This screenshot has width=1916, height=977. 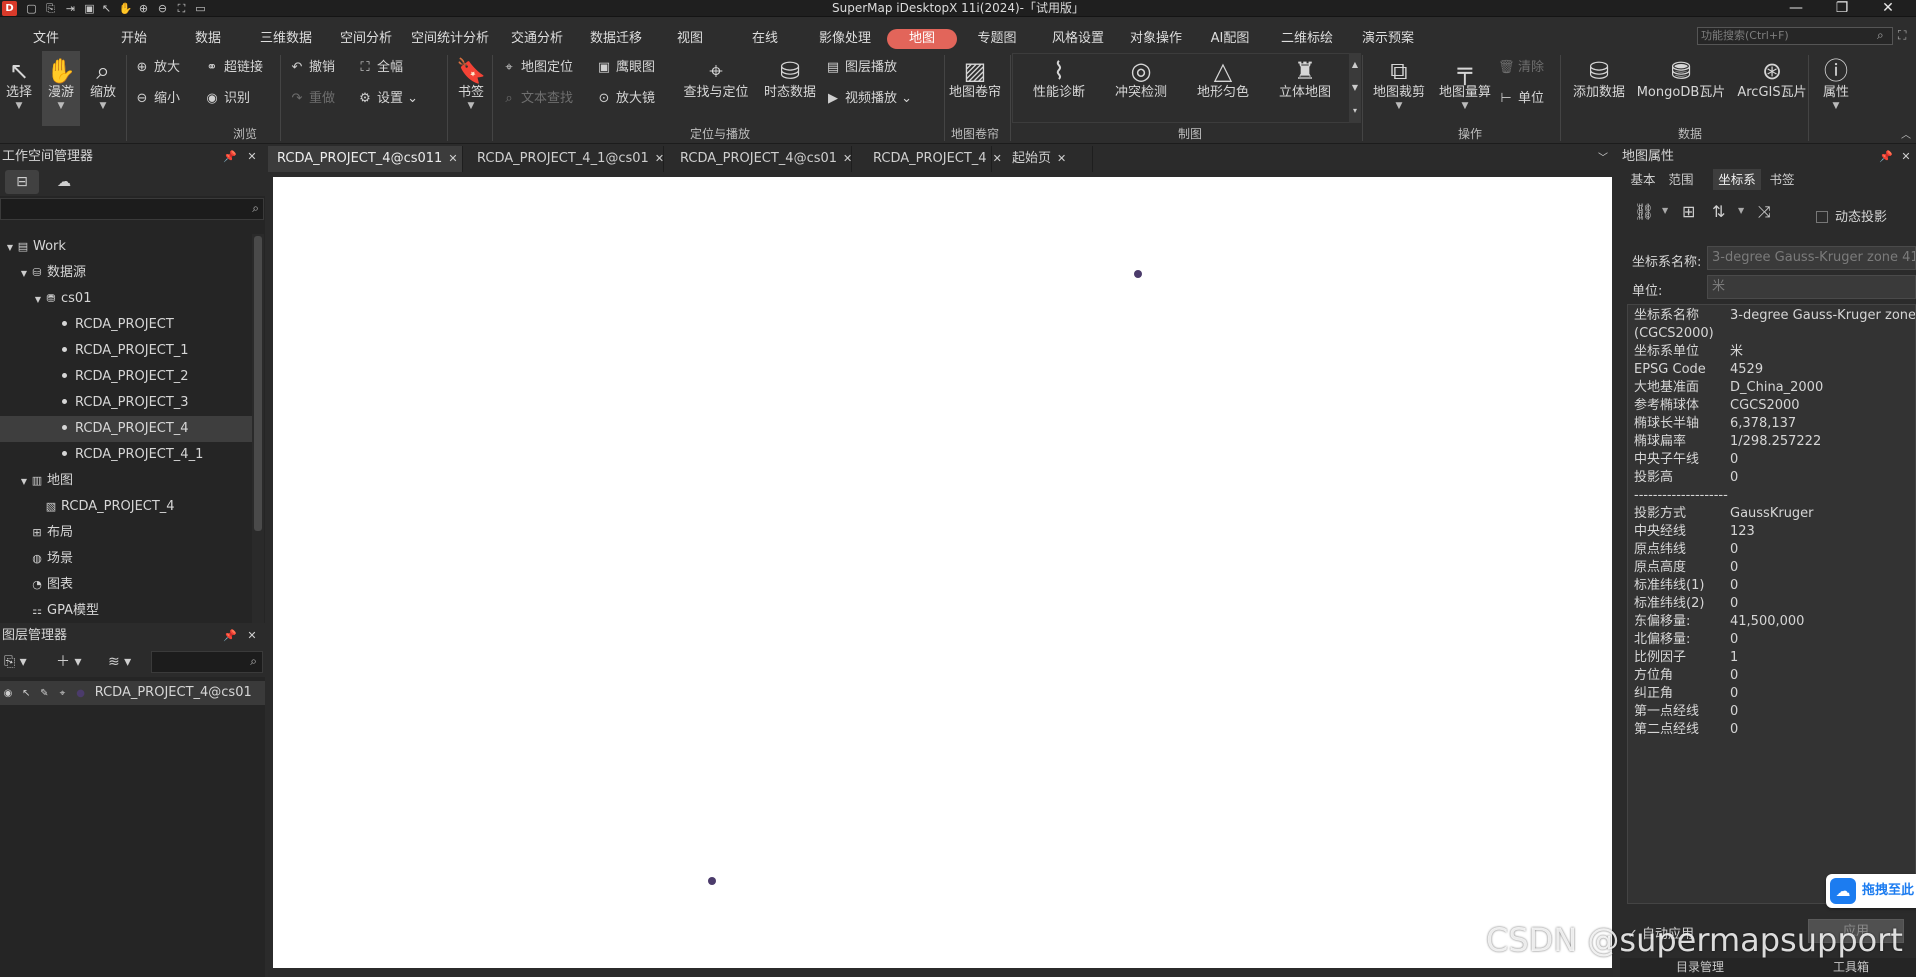 What do you see at coordinates (1764, 212) in the screenshot?
I see `transform-icon: ⤨` at bounding box center [1764, 212].